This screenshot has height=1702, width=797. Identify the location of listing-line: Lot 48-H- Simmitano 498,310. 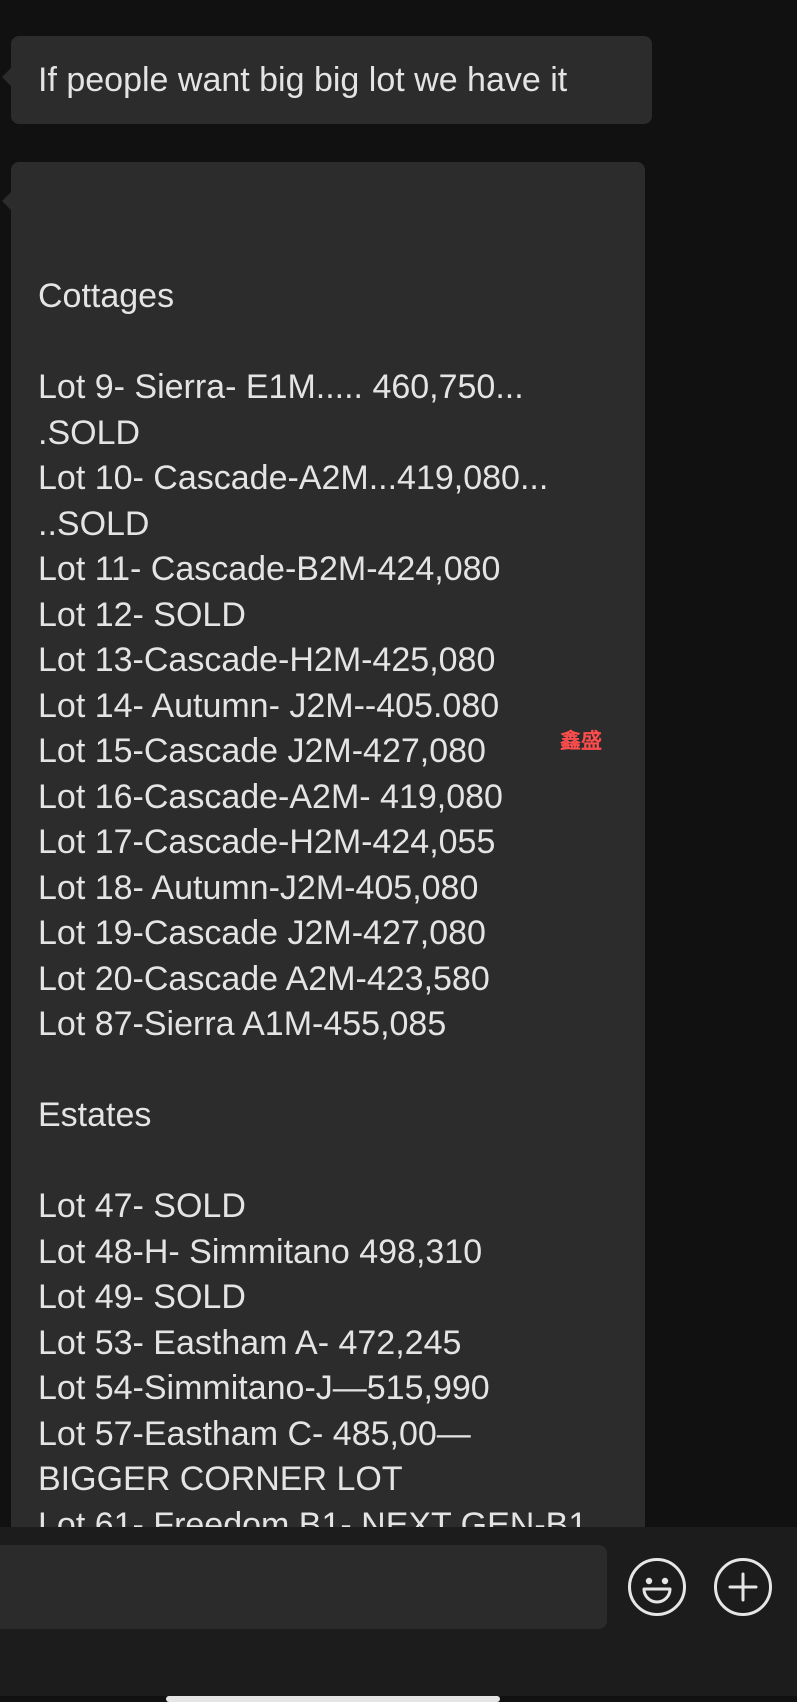
(260, 1251).